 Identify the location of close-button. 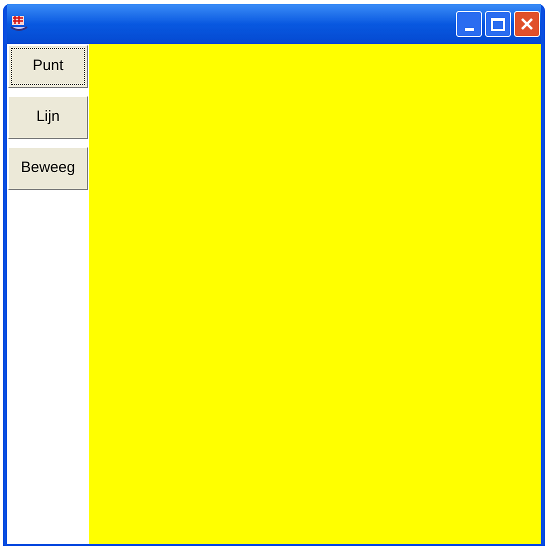
(527, 24).